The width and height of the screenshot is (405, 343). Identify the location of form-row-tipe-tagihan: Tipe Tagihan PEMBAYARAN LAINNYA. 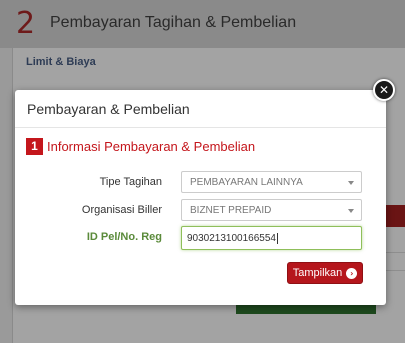
(200, 183).